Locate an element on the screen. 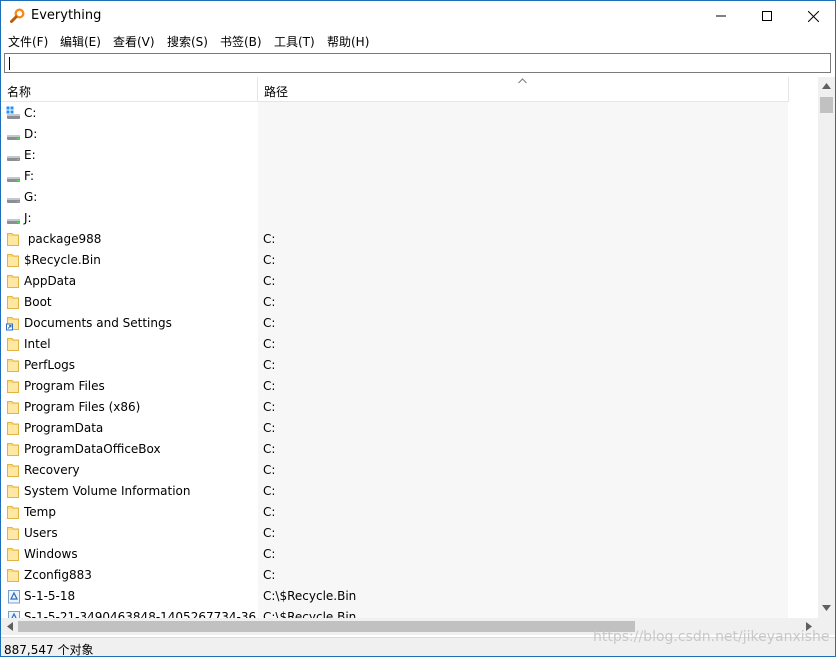 The width and height of the screenshot is (836, 657). item-name: Program Files is located at coordinates (64, 386).